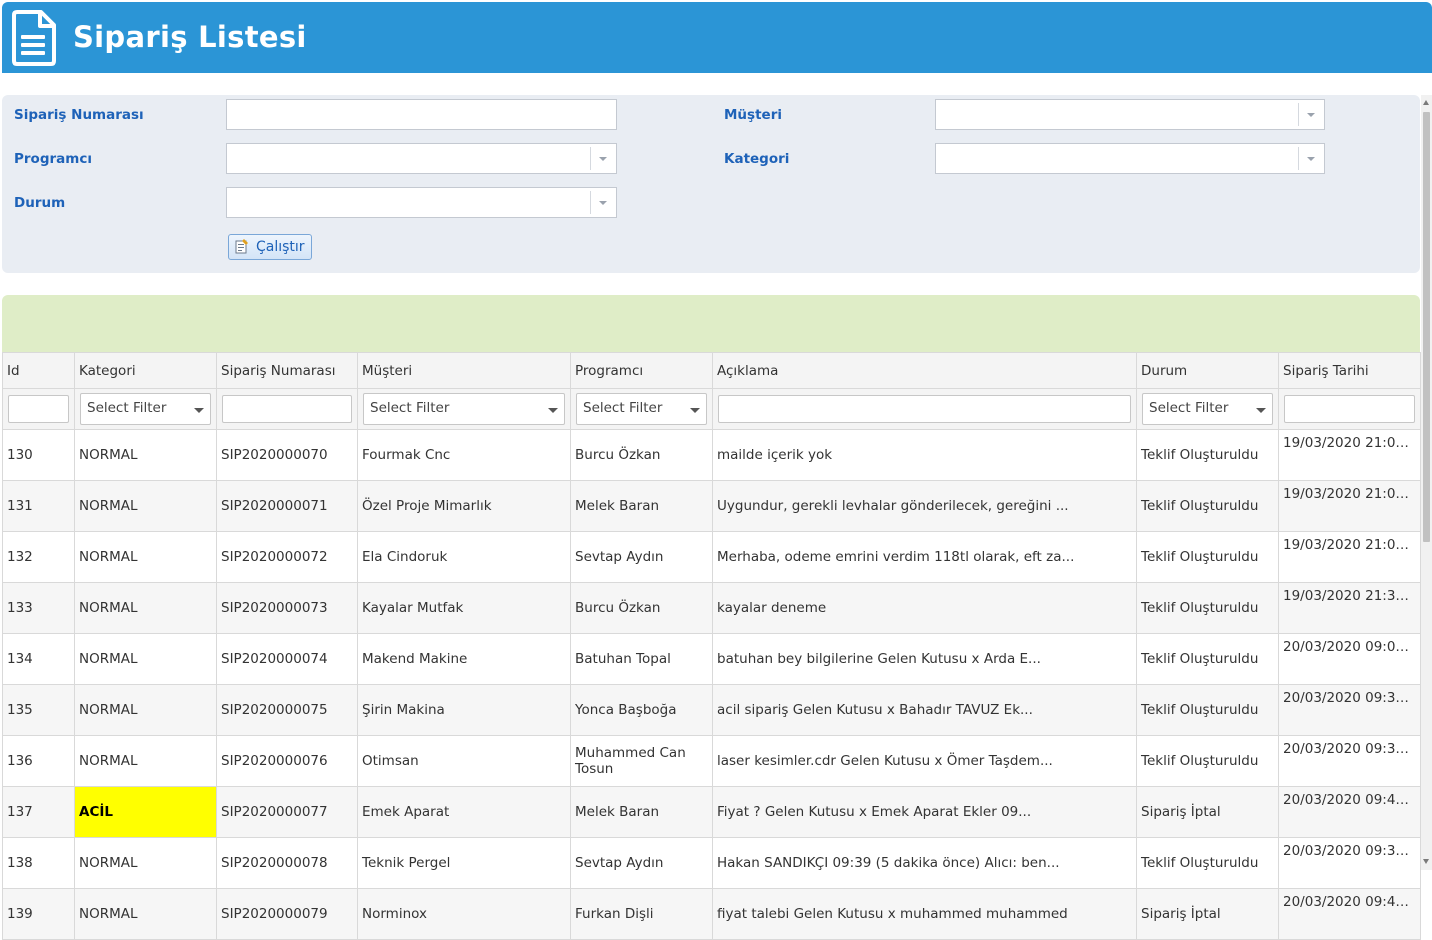 Image resolution: width=1432 pixels, height=940 pixels. What do you see at coordinates (287, 812) in the screenshot?
I see `cell-order-number: SIP2020000077` at bounding box center [287, 812].